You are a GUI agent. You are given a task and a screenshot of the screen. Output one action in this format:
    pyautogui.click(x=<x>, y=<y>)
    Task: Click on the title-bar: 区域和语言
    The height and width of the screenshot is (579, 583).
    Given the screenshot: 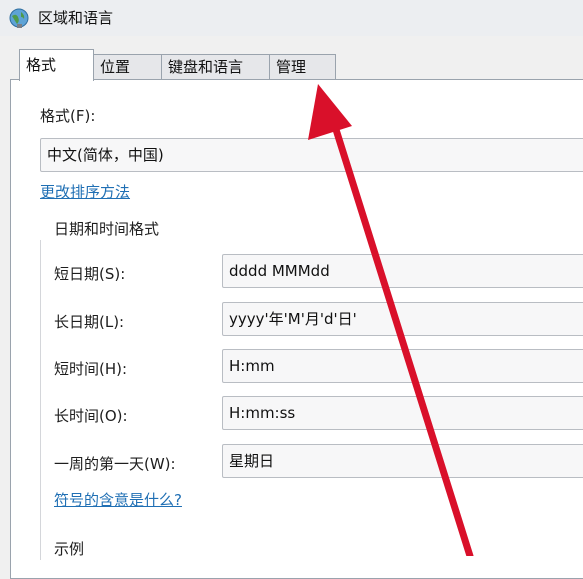 What is the action you would take?
    pyautogui.click(x=291, y=18)
    